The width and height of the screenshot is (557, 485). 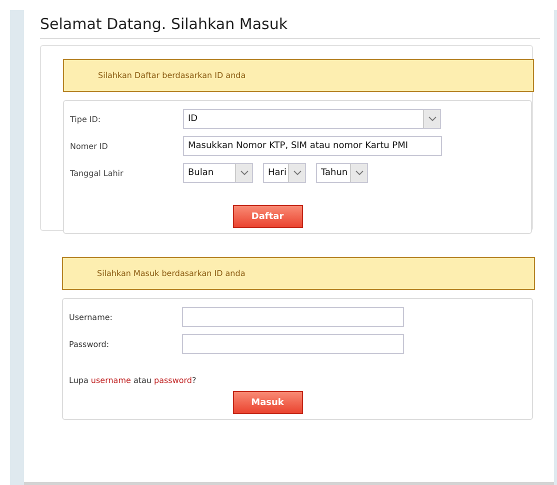 I want to click on password-field, so click(x=293, y=344).